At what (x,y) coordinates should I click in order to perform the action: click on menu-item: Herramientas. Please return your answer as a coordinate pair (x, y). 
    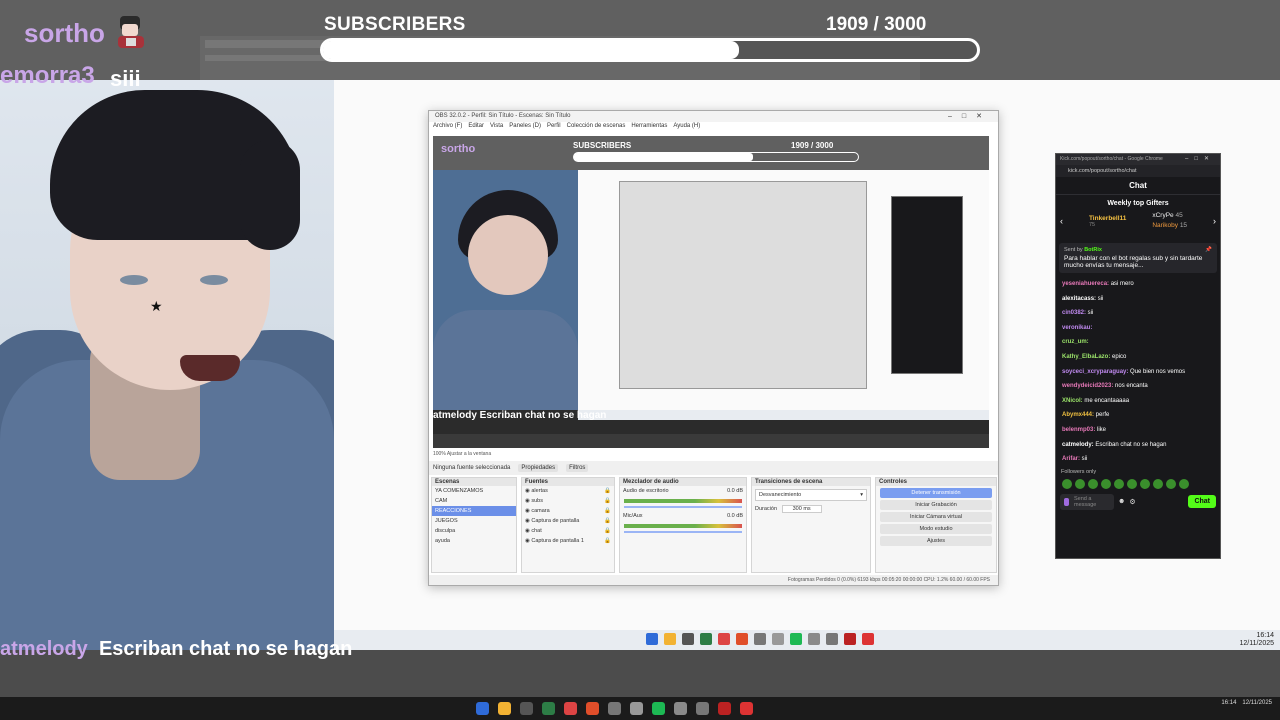
    Looking at the image, I should click on (649, 127).